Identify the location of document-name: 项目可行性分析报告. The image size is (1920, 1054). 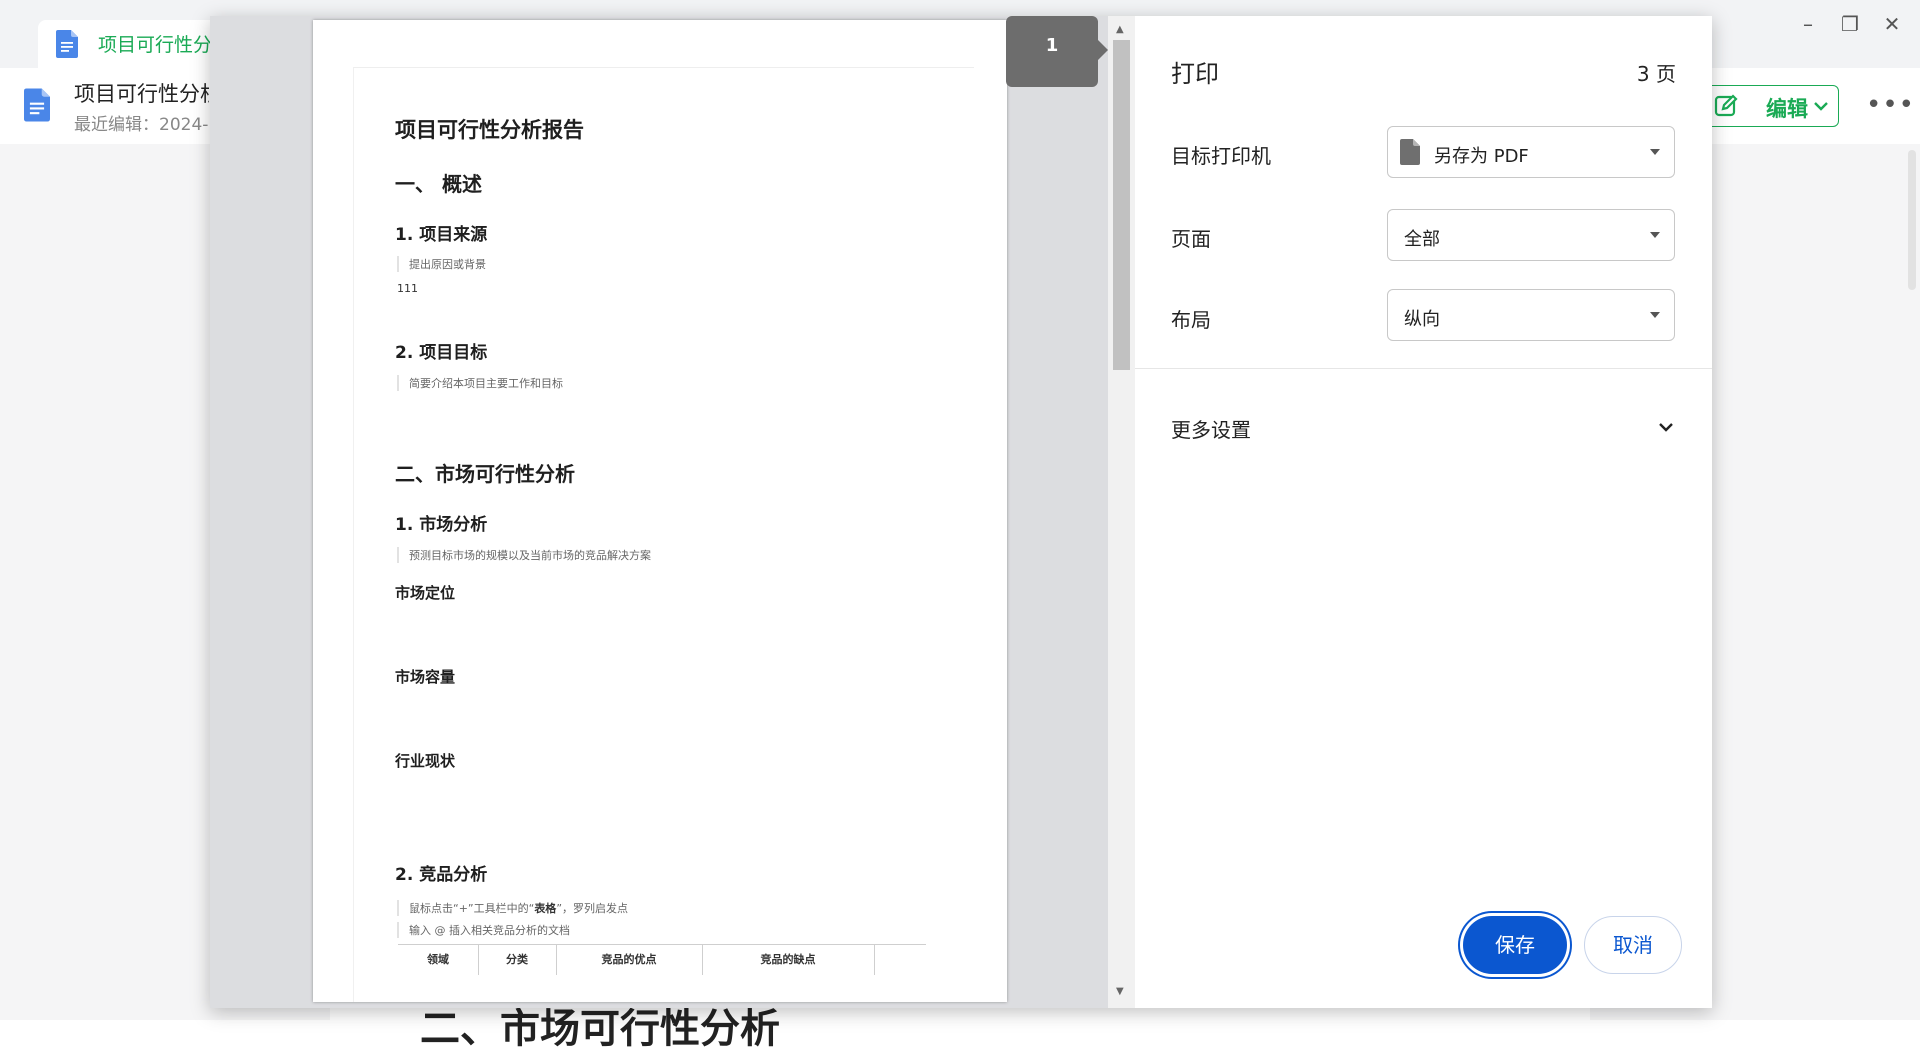
(141, 93).